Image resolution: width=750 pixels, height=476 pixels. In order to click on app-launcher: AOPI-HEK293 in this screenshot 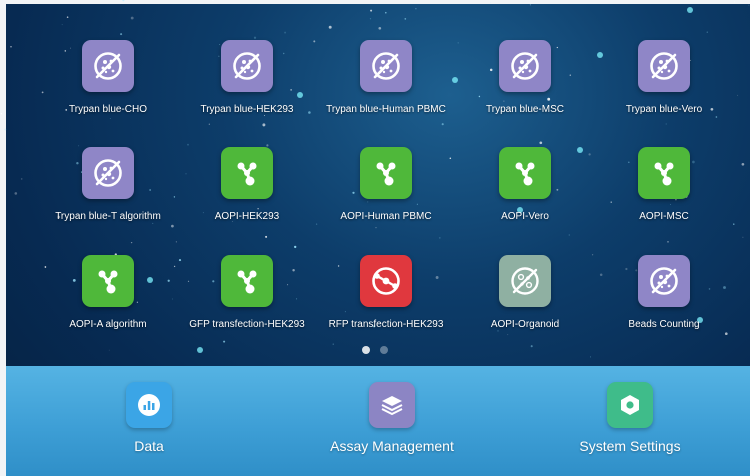, I will do `click(247, 184)`.